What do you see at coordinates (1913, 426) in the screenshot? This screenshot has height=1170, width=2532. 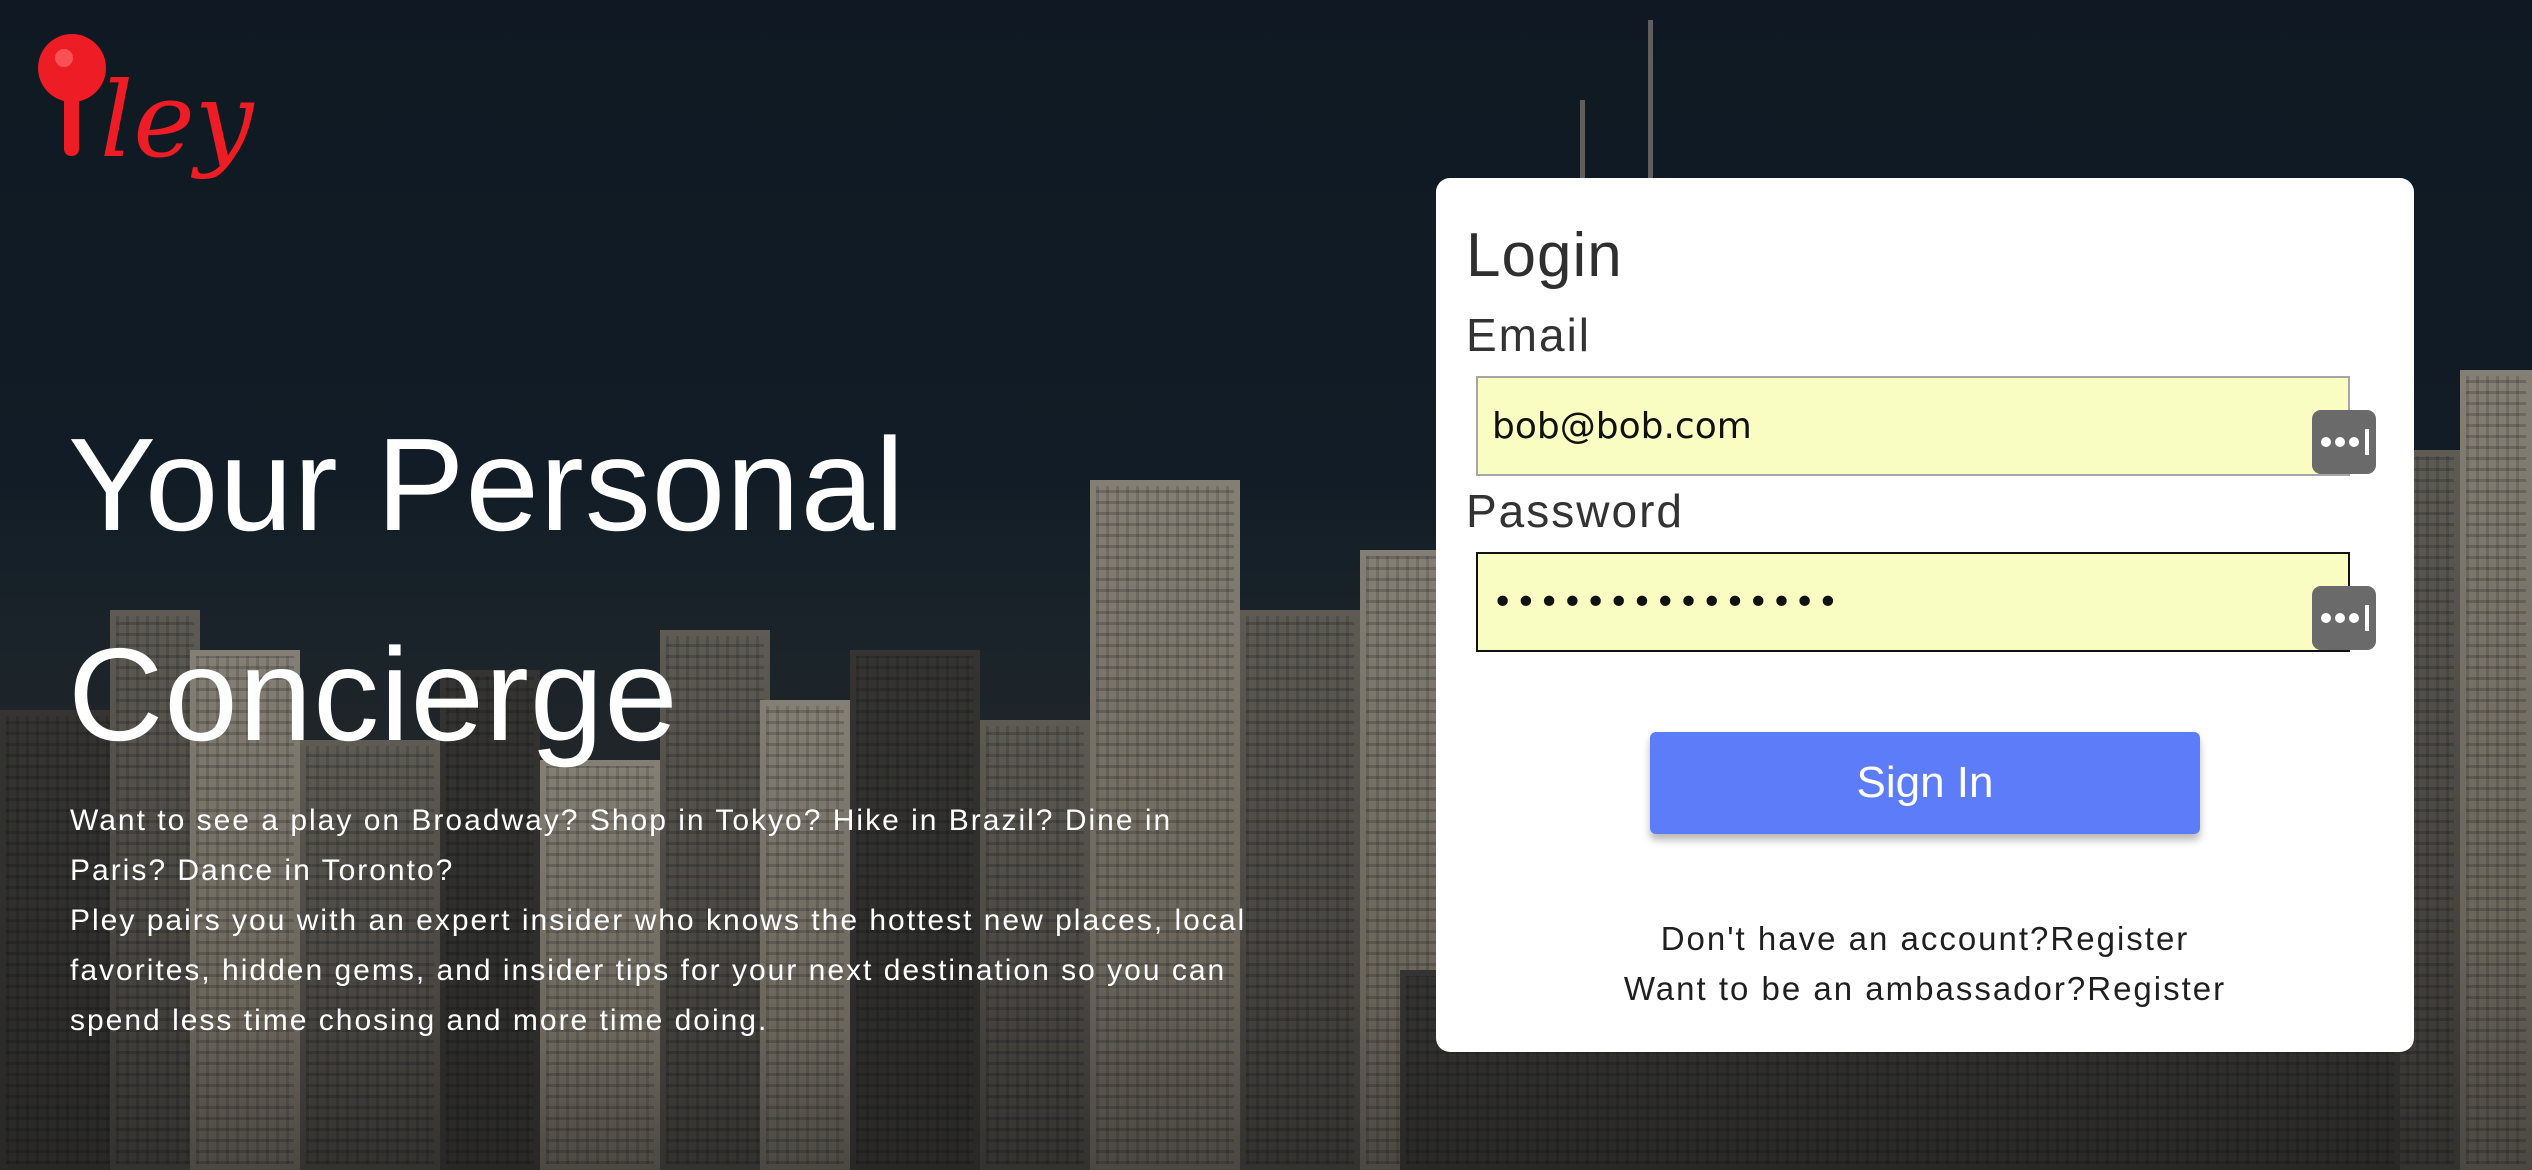 I see `email-field: bob@bob.com` at bounding box center [1913, 426].